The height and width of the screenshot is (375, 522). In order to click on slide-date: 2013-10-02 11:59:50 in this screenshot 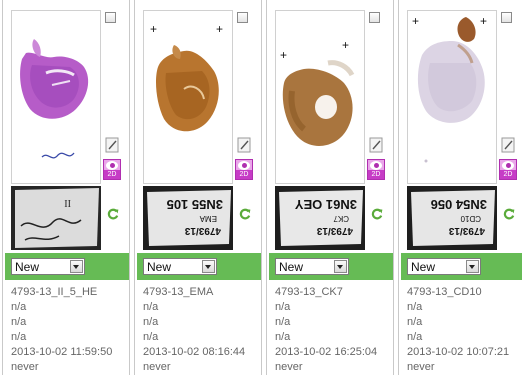, I will do `click(62, 352)`.